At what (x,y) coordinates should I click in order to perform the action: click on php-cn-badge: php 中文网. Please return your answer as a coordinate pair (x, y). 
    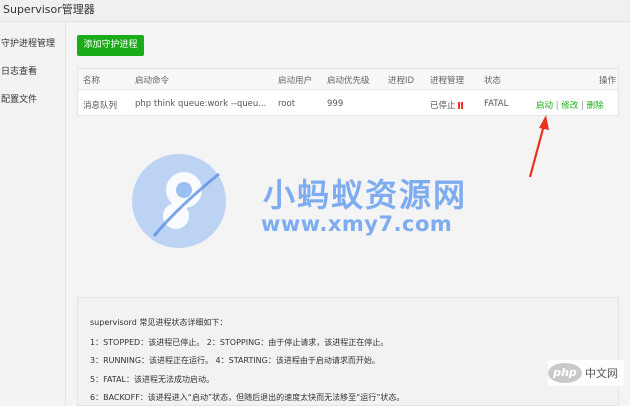
    Looking at the image, I should click on (586, 373).